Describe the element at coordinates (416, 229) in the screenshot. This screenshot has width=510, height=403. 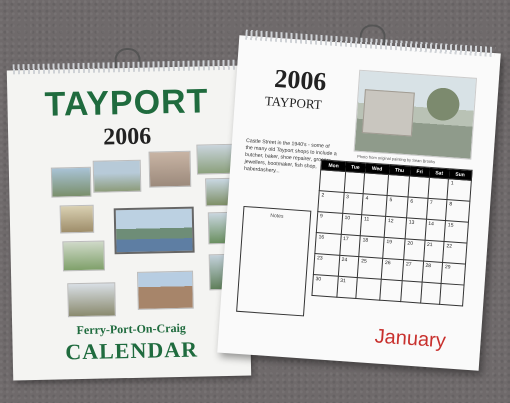
I see `day-cell: 13` at that location.